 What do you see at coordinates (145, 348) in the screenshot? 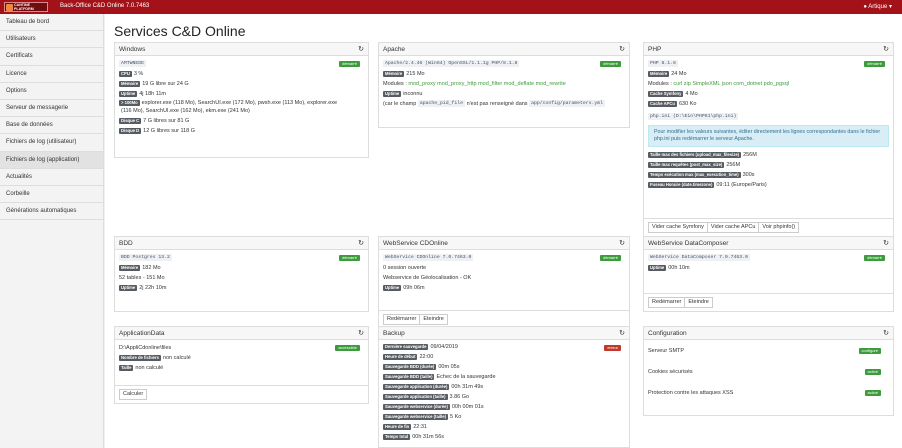
I see `appdata-path: D:\AppliCdonline\files` at bounding box center [145, 348].